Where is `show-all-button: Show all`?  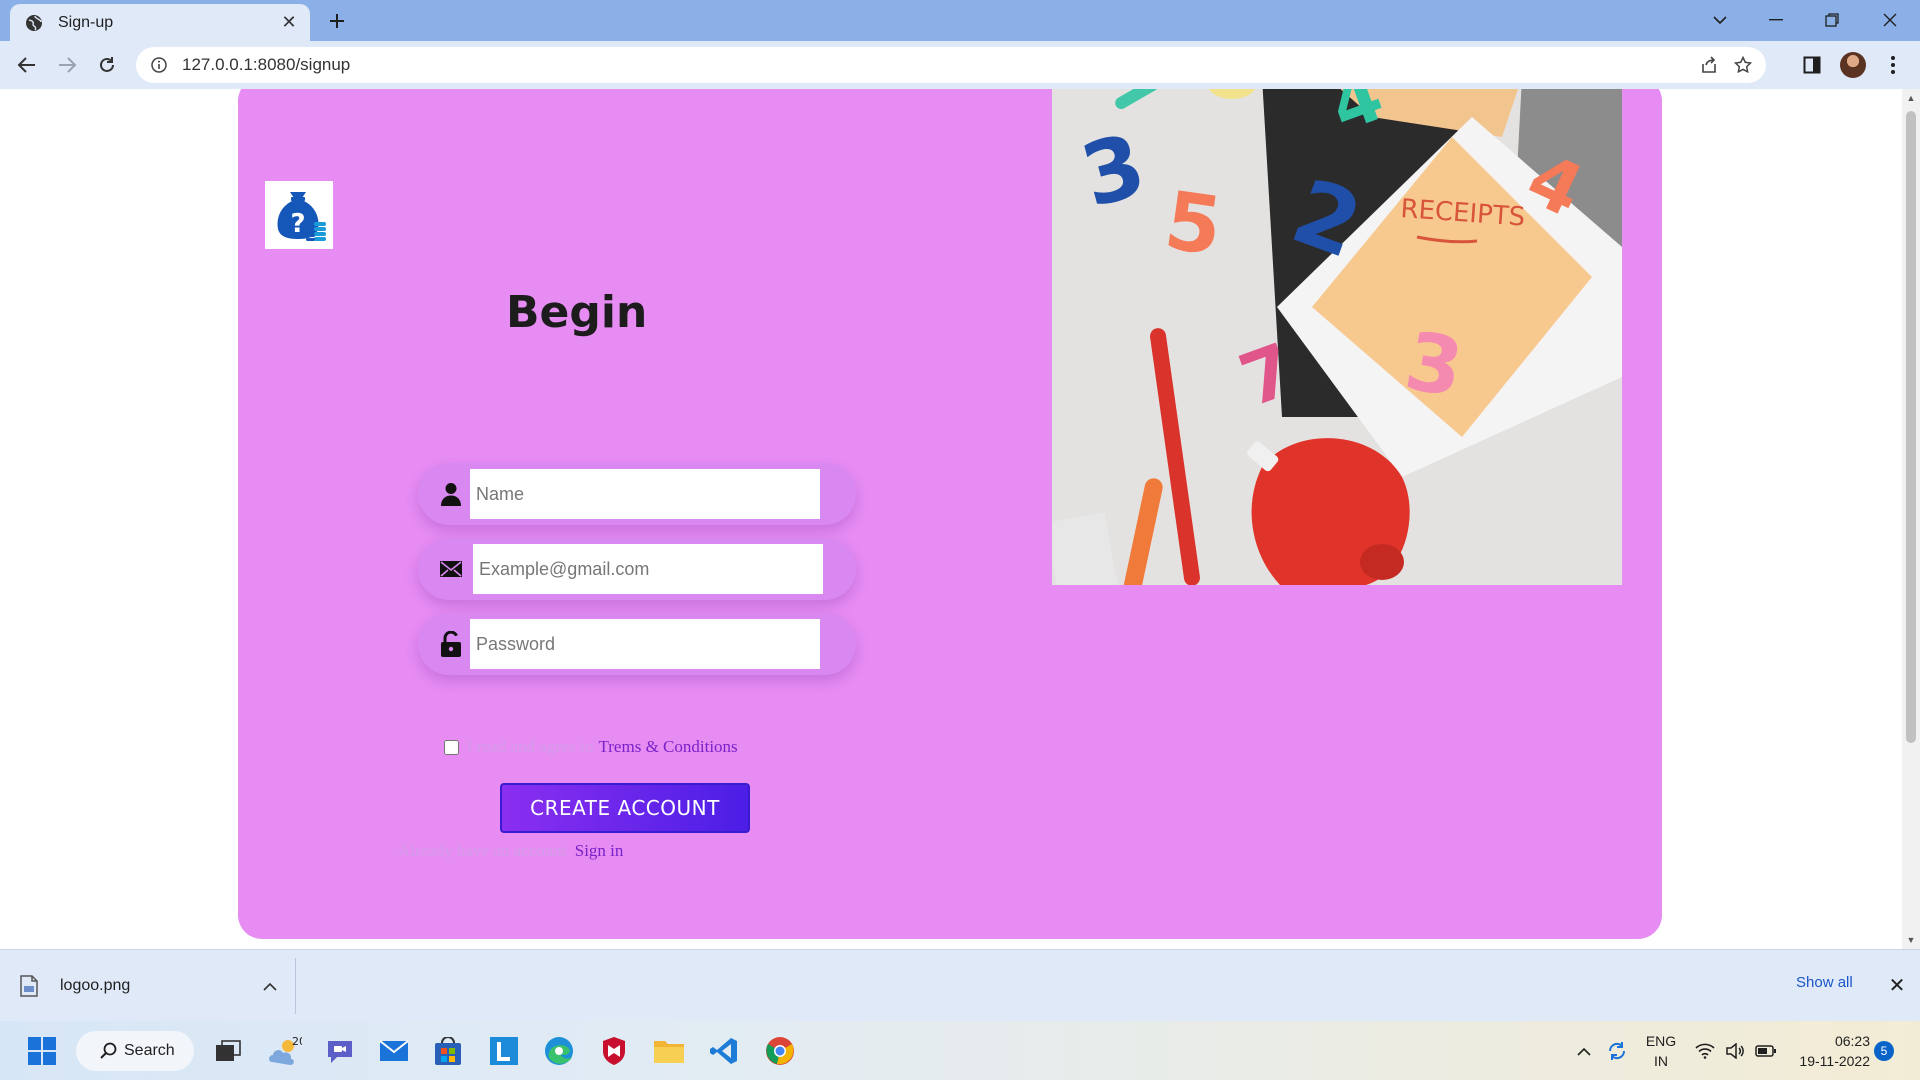 show-all-button: Show all is located at coordinates (1824, 982).